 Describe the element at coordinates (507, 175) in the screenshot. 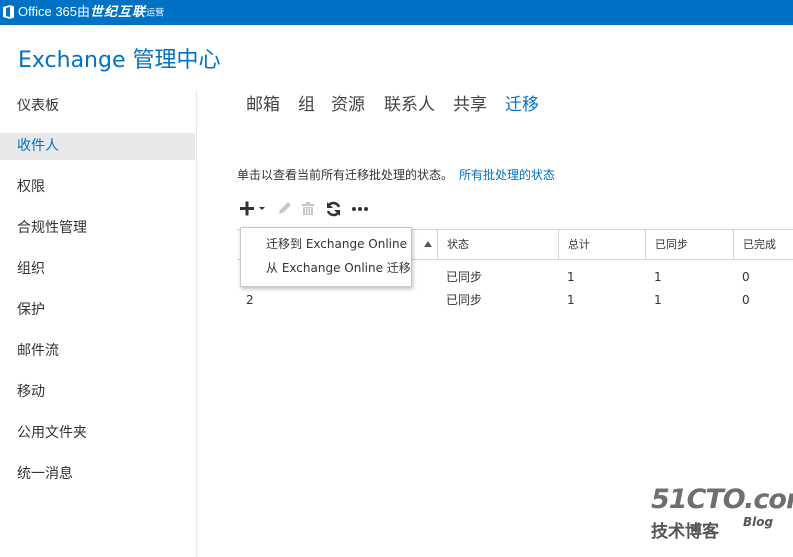

I see `all-batches-status-link: 所有批处理的状态` at that location.